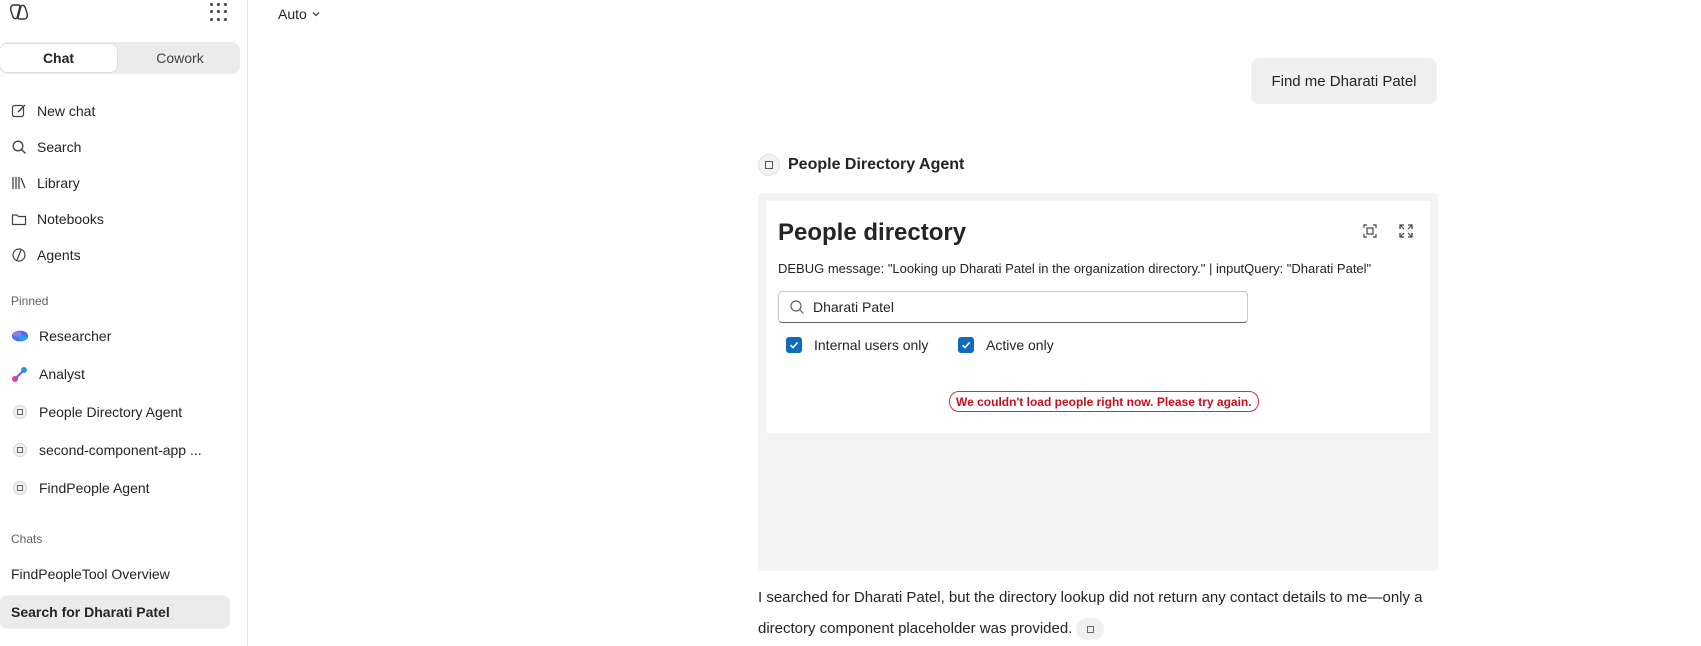 This screenshot has height=646, width=1701. Describe the element at coordinates (58, 183) in the screenshot. I see `nav-label: Library` at that location.